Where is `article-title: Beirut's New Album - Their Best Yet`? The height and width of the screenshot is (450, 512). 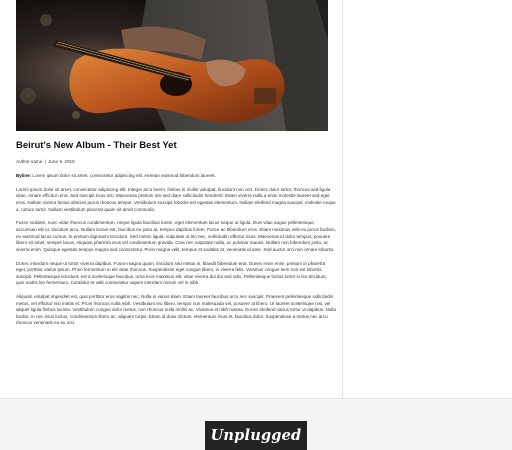 article-title: Beirut's New Album - Their Best Yet is located at coordinates (96, 145).